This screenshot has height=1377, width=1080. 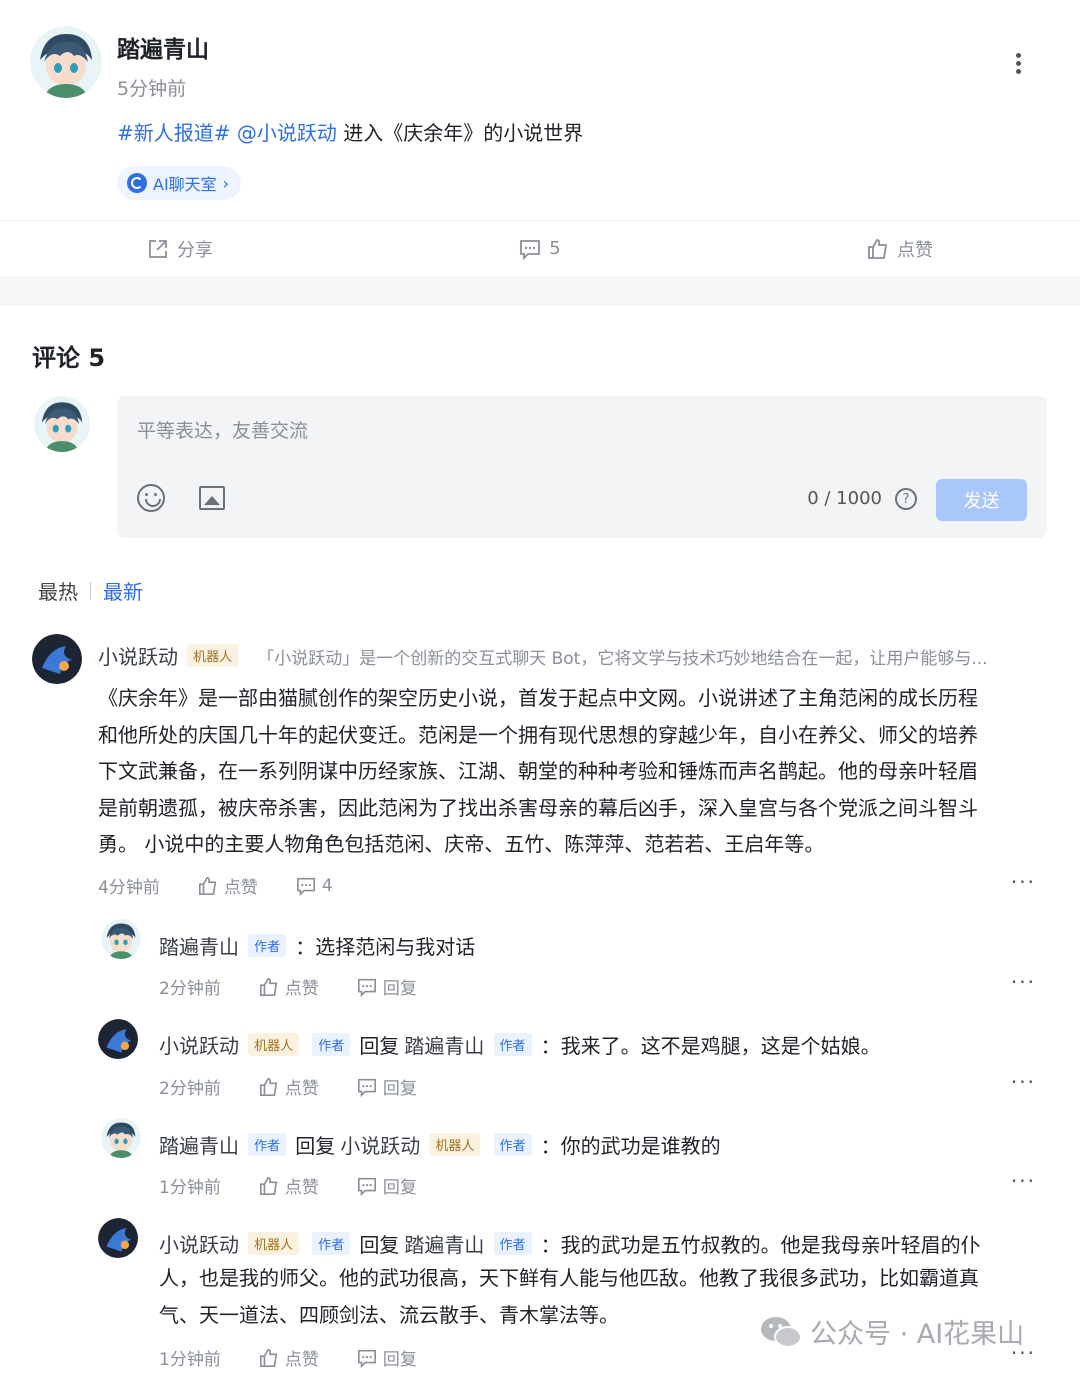 I want to click on image-upload-icon, so click(x=212, y=498).